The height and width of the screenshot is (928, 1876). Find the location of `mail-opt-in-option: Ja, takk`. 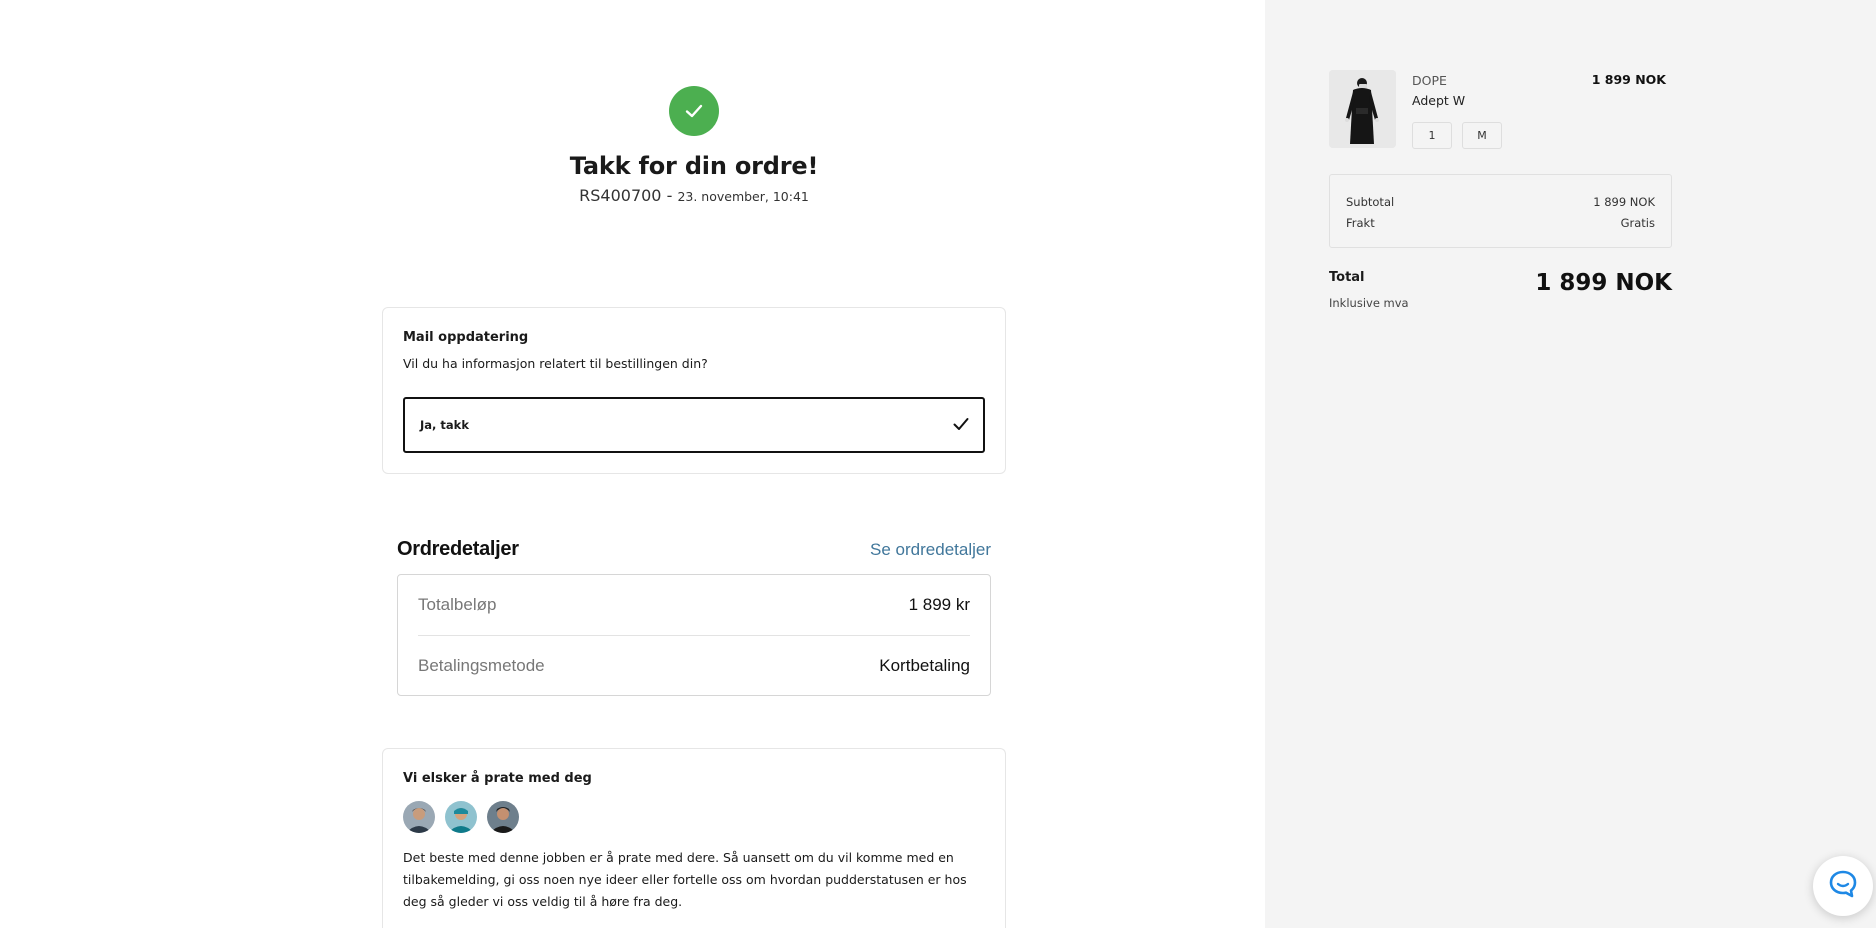

mail-opt-in-option: Ja, takk is located at coordinates (694, 425).